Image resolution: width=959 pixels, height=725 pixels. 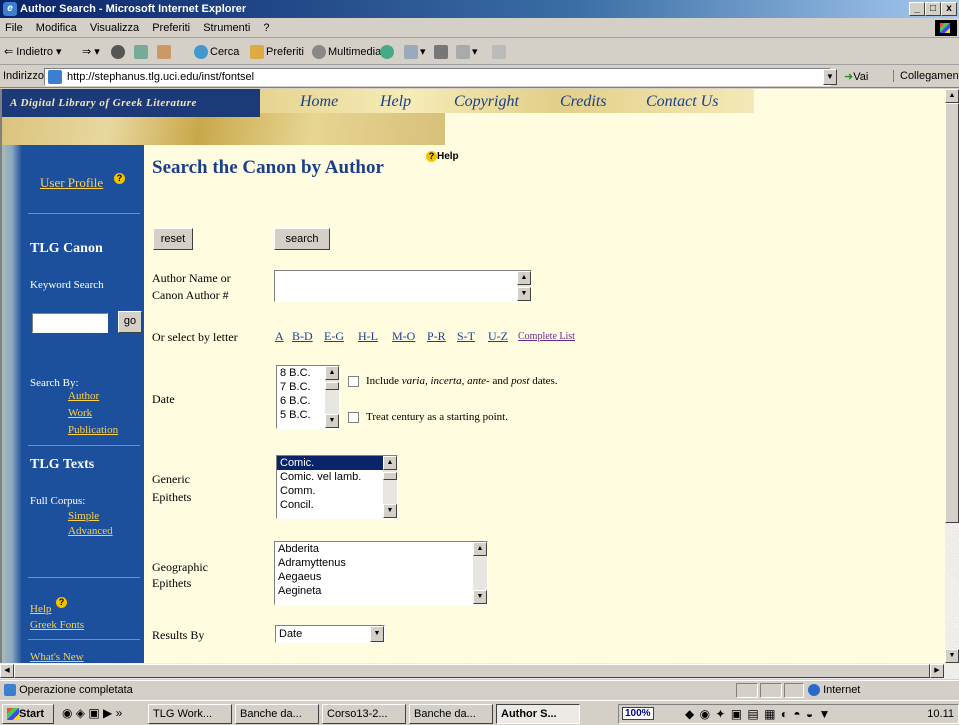 I want to click on simple-search-link: Simple, so click(x=83, y=516).